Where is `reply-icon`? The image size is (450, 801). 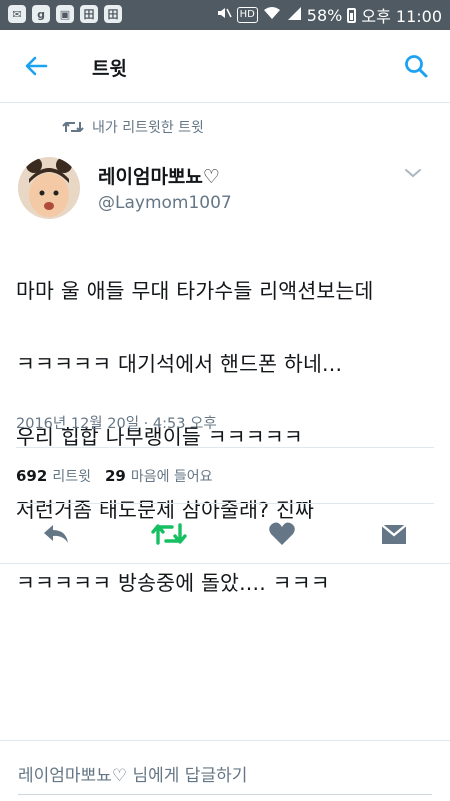
reply-icon is located at coordinates (56, 534).